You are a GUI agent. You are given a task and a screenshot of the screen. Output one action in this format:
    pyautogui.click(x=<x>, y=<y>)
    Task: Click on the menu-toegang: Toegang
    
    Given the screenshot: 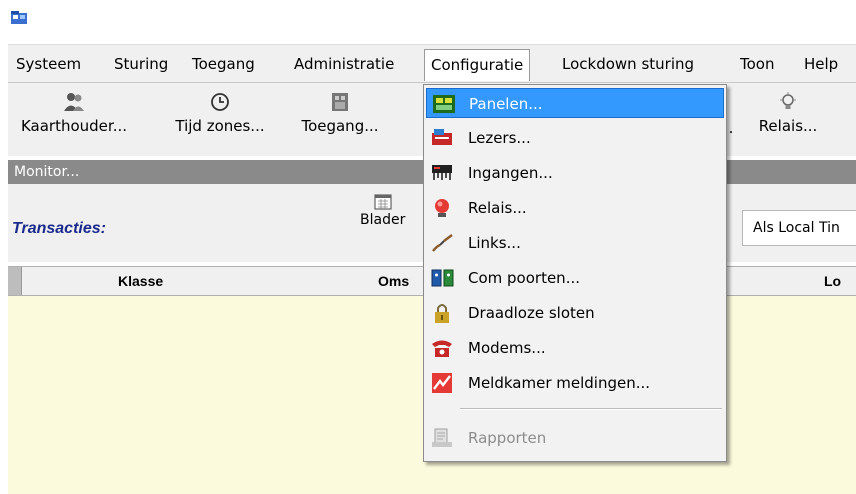 What is the action you would take?
    pyautogui.click(x=223, y=65)
    